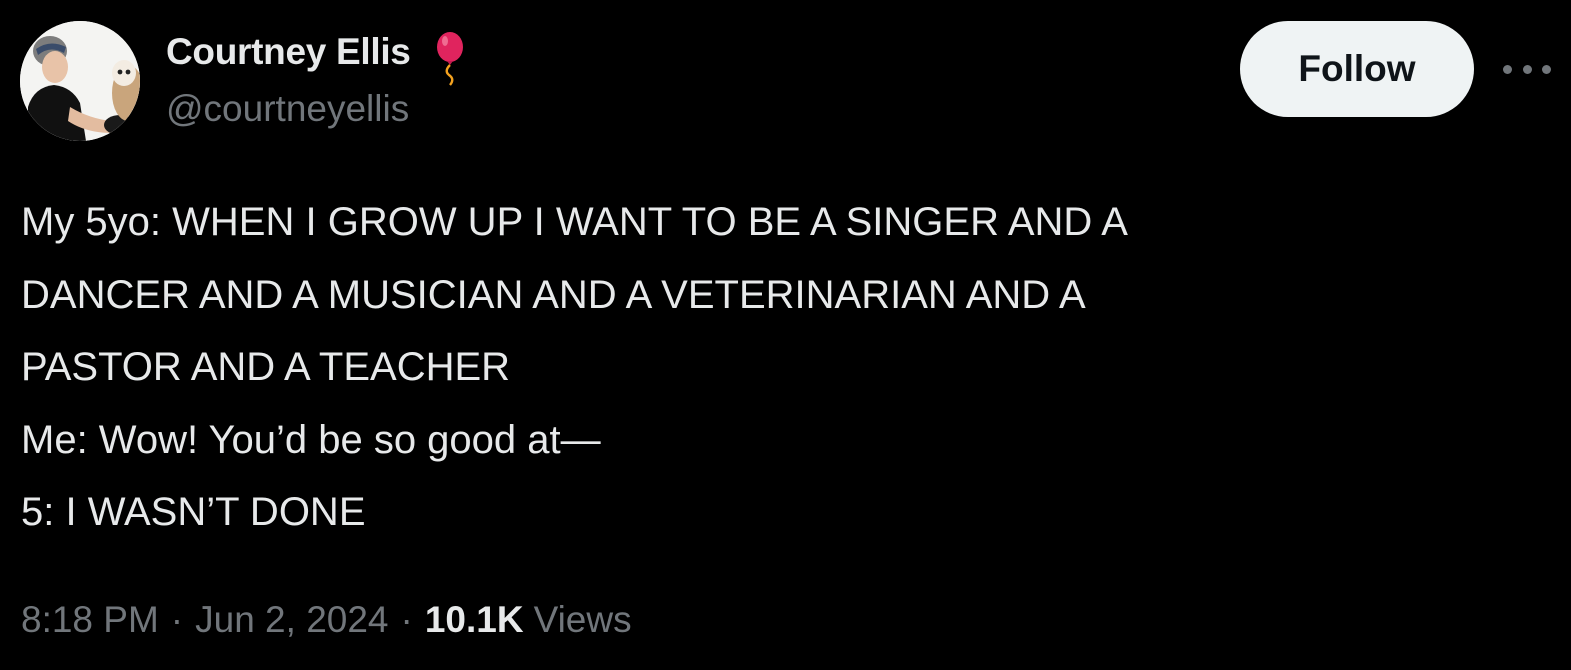 The image size is (1571, 670). I want to click on tweet-time: 8:18 PM, so click(90, 620).